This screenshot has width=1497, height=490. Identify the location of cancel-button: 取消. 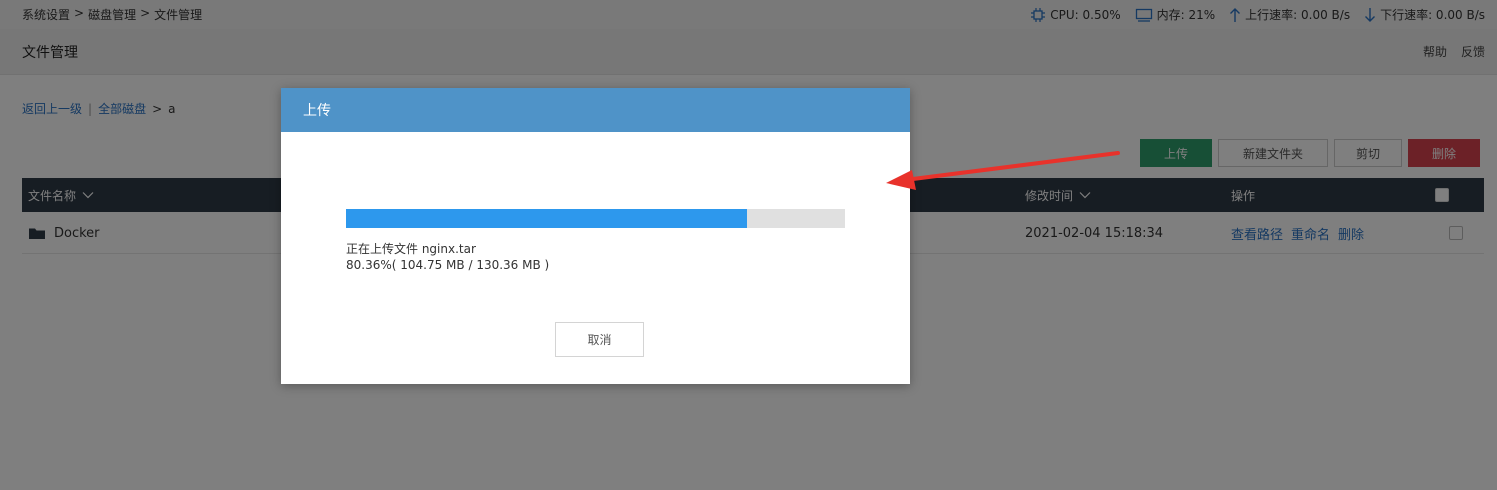
(599, 339).